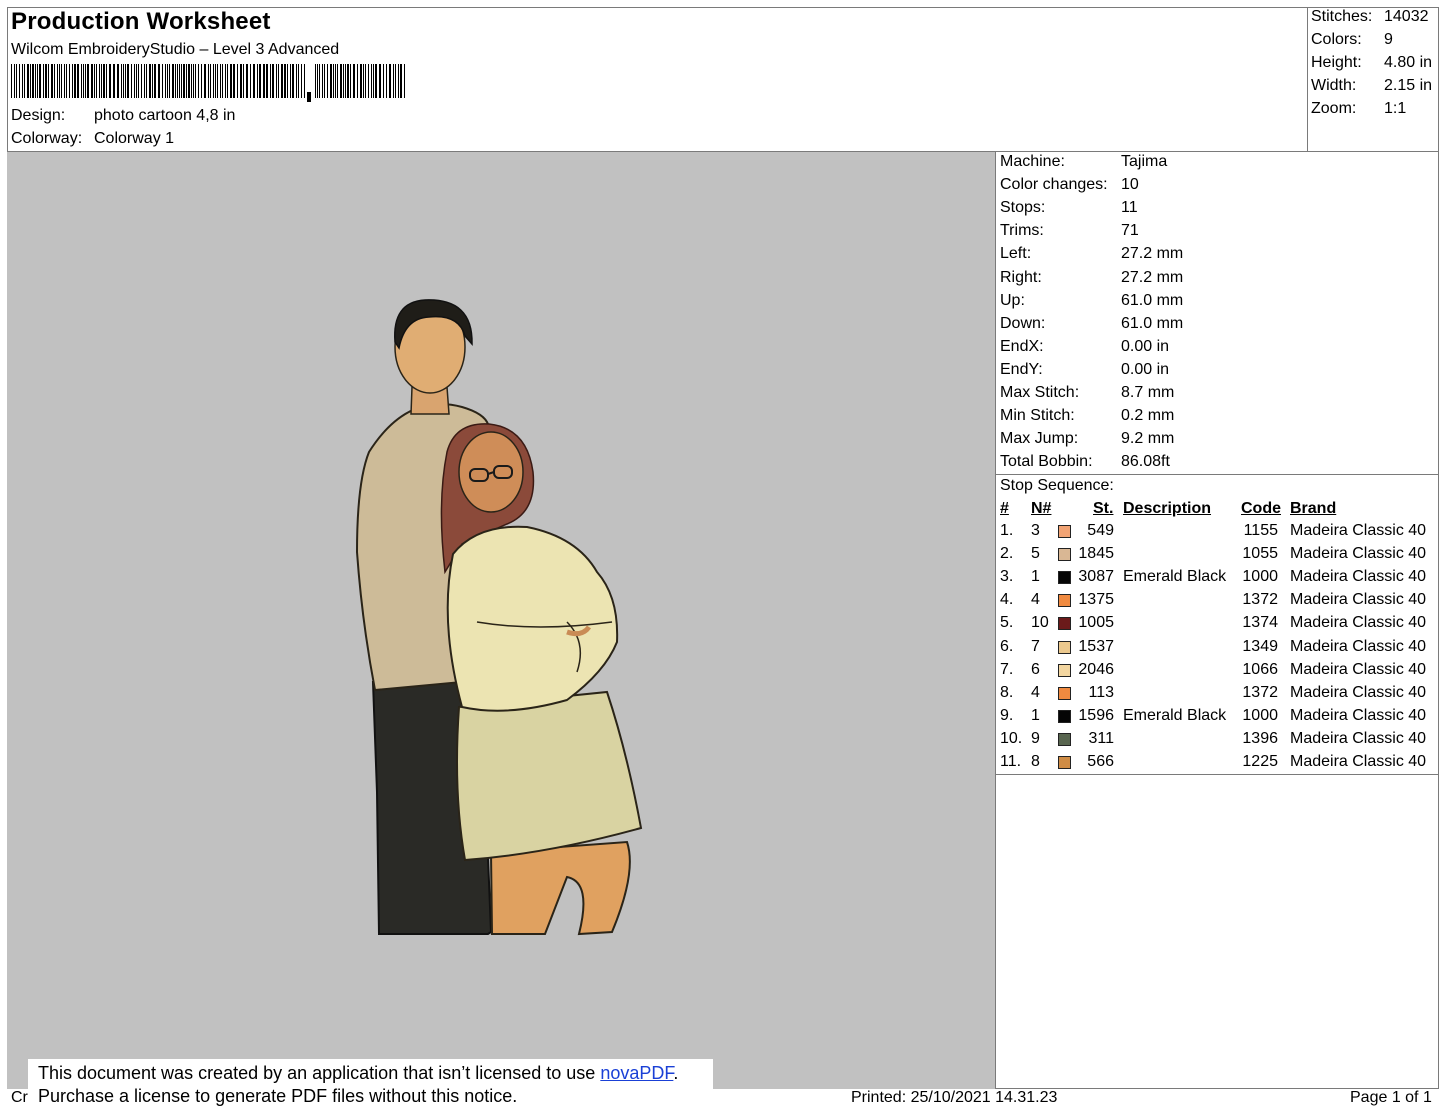  Describe the element at coordinates (1218, 556) in the screenshot. I see `stop-row: 2. 5 1845 1055 Madeira Classic 40` at that location.